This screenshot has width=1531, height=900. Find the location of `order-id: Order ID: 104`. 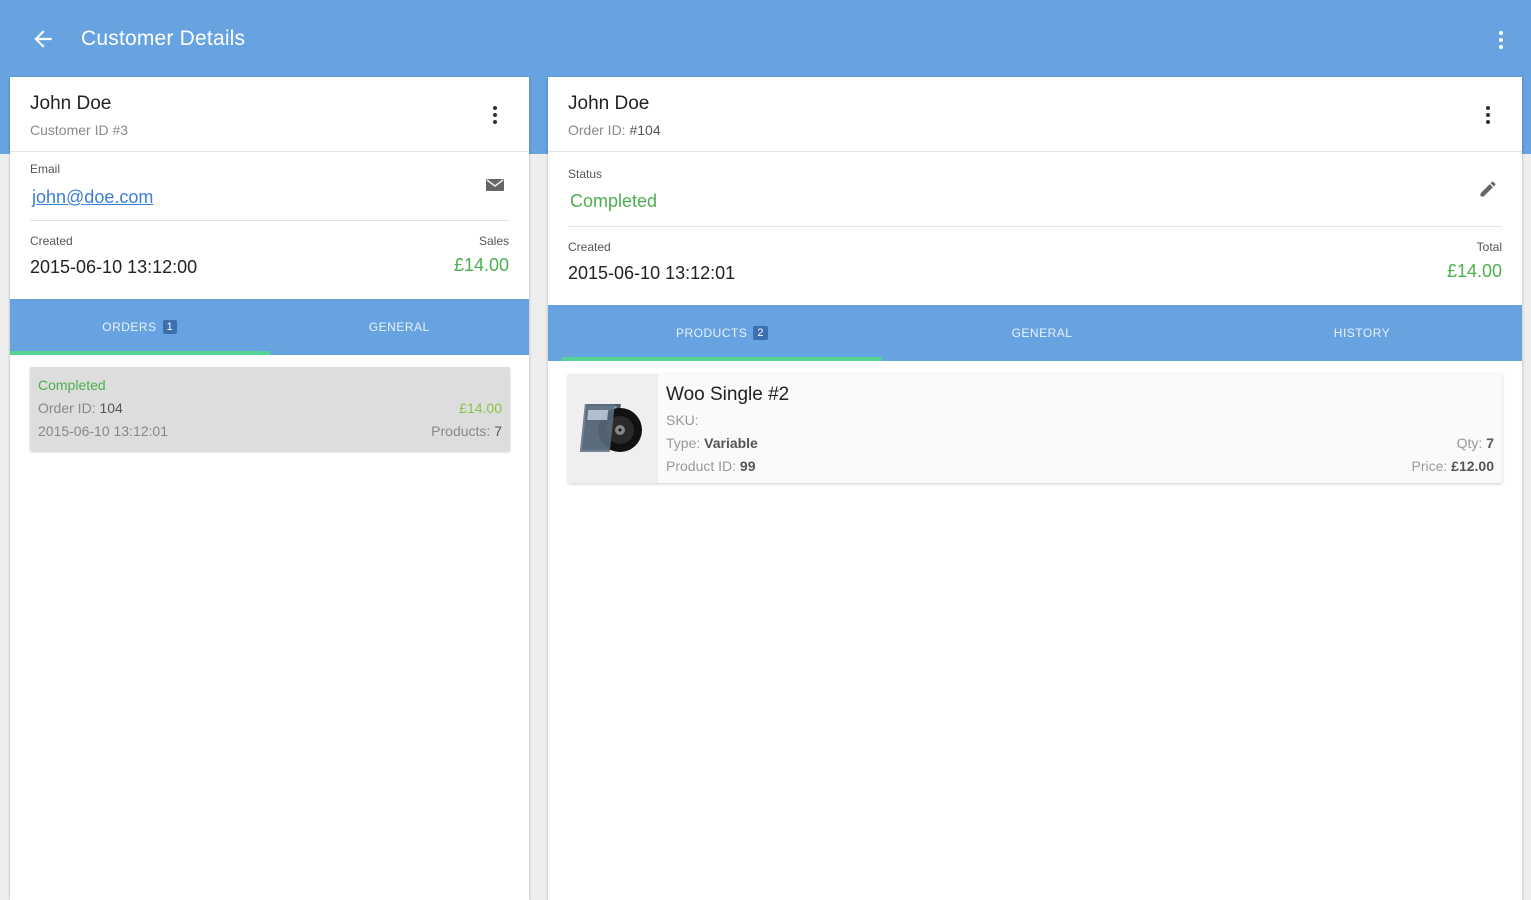

order-id: Order ID: 104 is located at coordinates (80, 408).